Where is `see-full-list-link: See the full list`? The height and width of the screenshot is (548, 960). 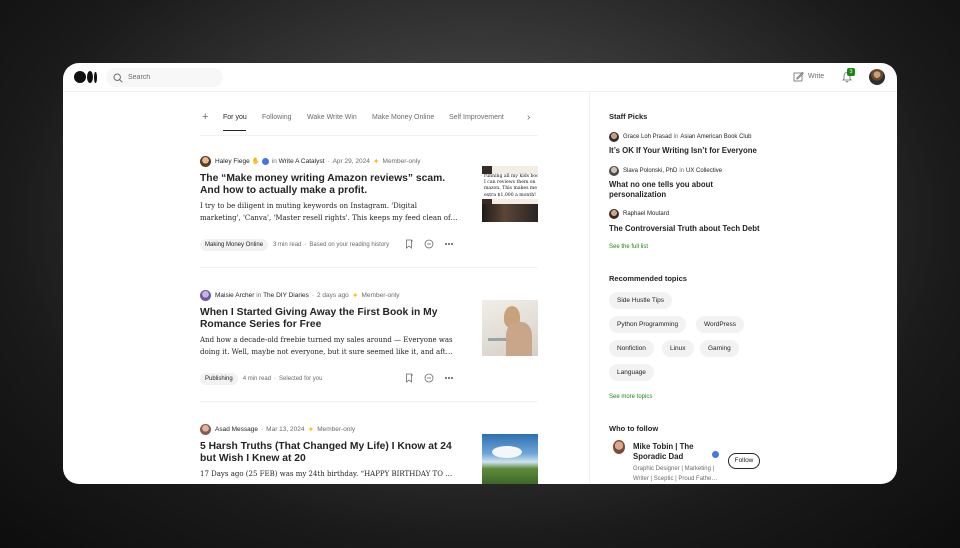 see-full-list-link: See the full list is located at coordinates (628, 247).